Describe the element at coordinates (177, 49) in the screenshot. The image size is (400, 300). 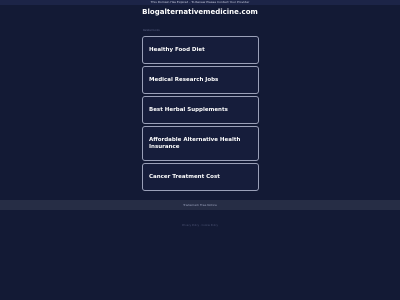
I see `related-link-label: Healthy Food Diet` at that location.